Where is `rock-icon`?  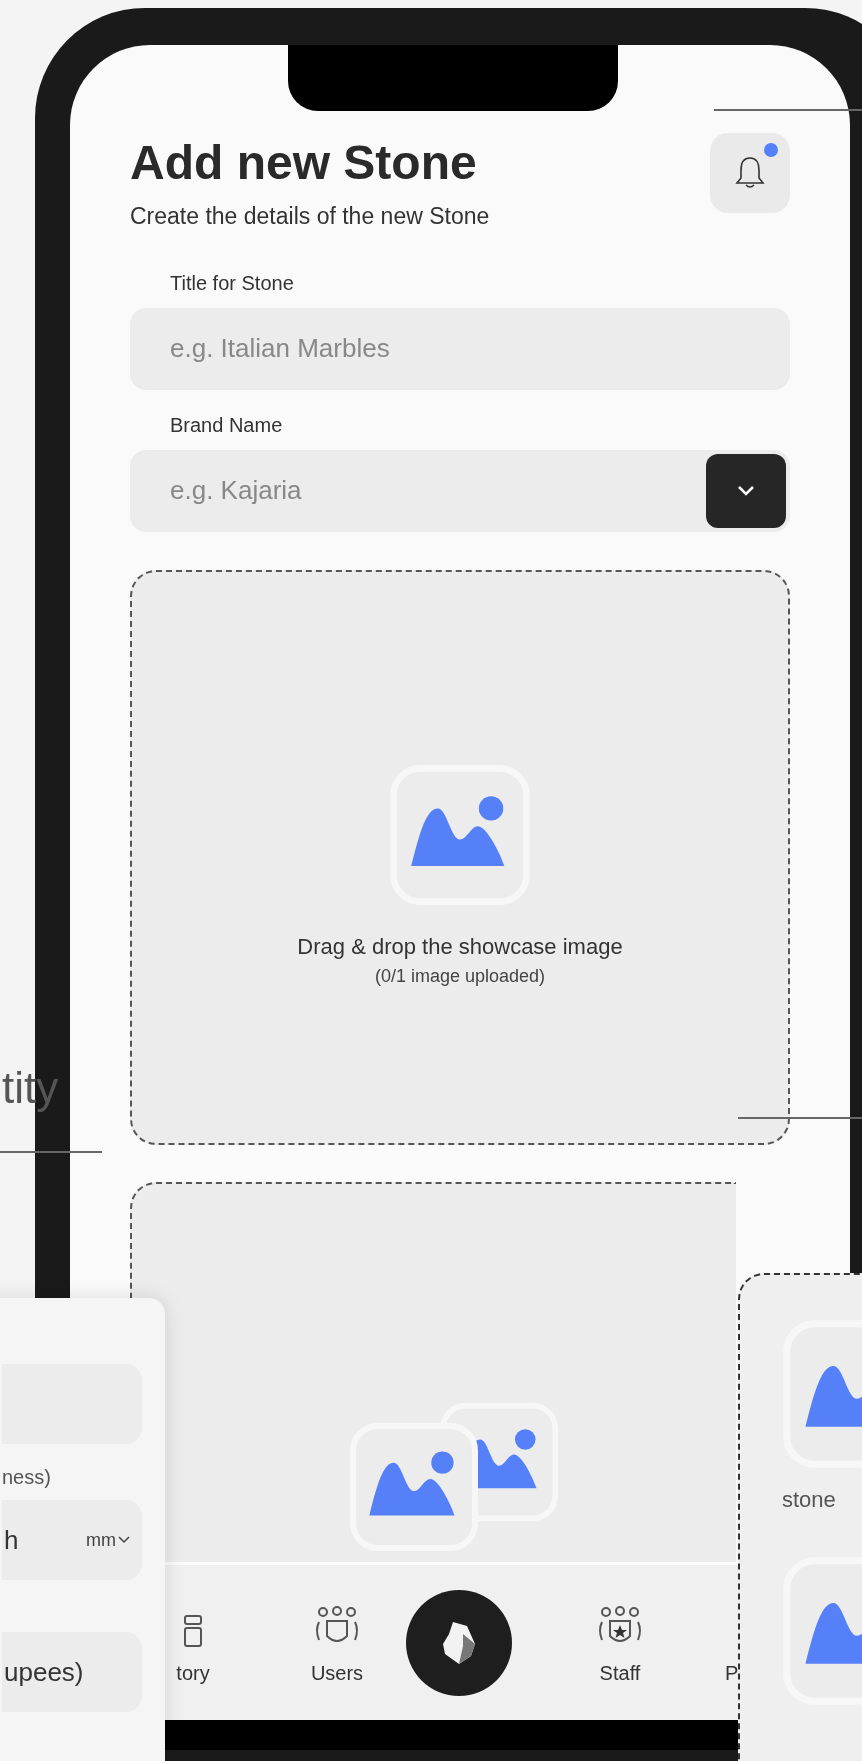
rock-icon is located at coordinates (459, 1642).